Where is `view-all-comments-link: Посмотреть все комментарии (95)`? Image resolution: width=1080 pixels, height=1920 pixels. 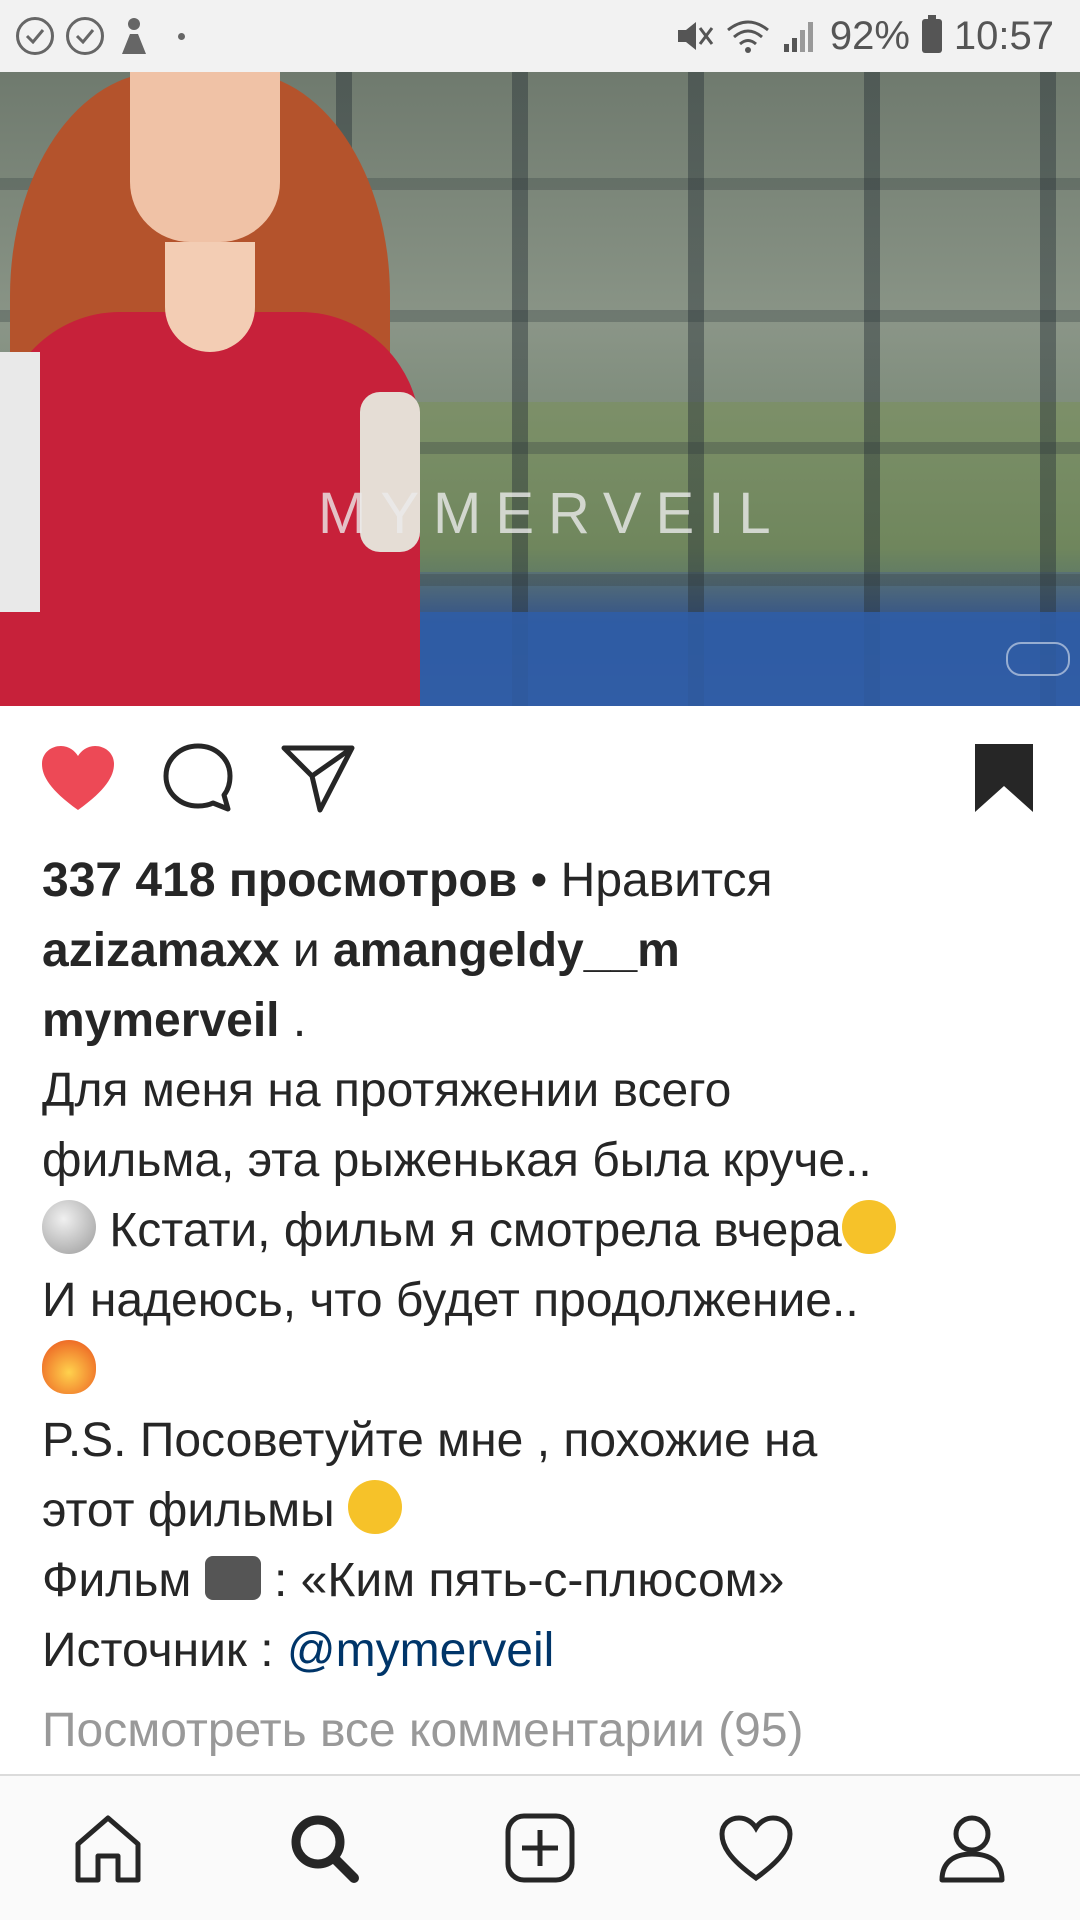
view-all-comments-link: Посмотреть все комментарии (95) is located at coordinates (547, 1731).